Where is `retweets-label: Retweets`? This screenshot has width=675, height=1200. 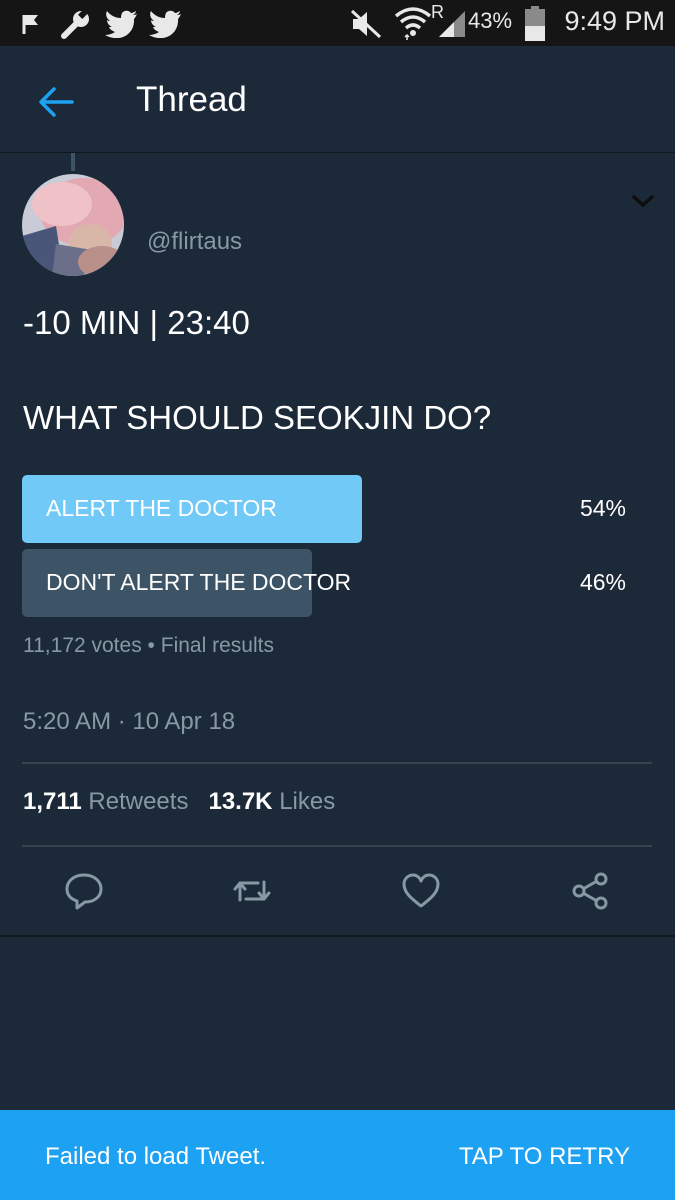
retweets-label: Retweets is located at coordinates (138, 801).